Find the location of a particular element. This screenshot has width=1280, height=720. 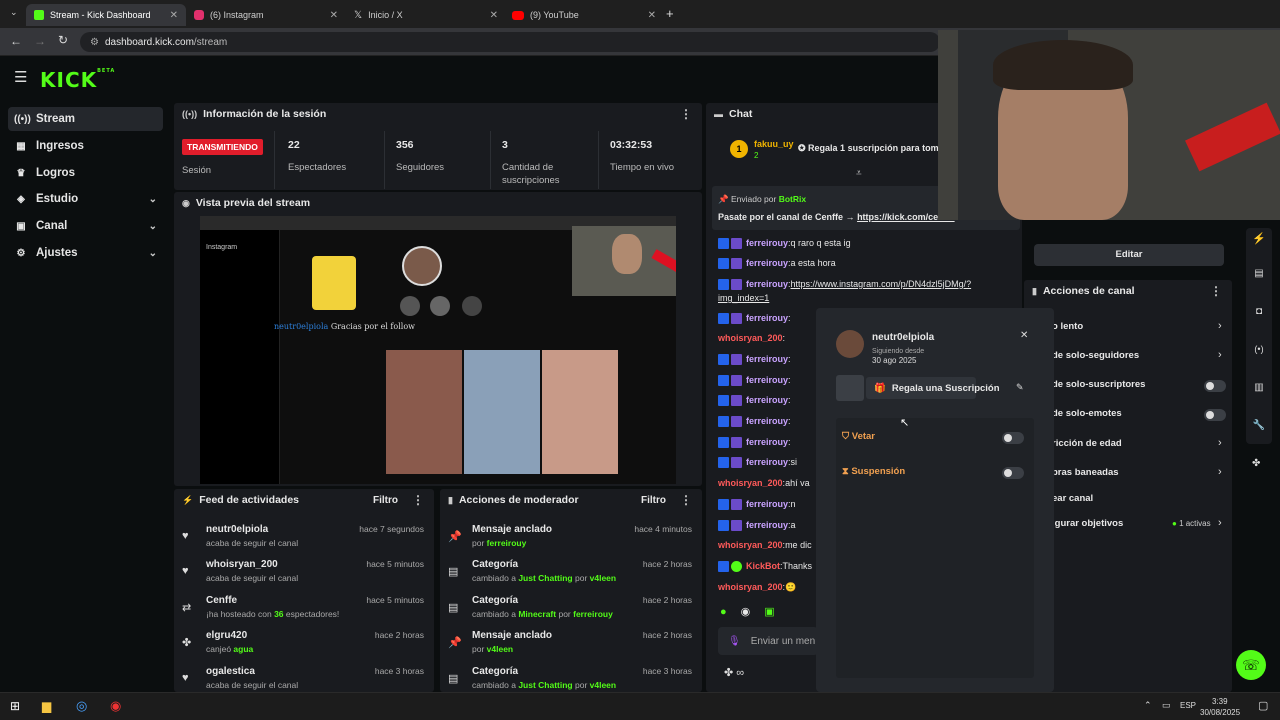

tab-kick-dashboard: Stream - Kick Dashboard ✕ is located at coordinates (106, 15).